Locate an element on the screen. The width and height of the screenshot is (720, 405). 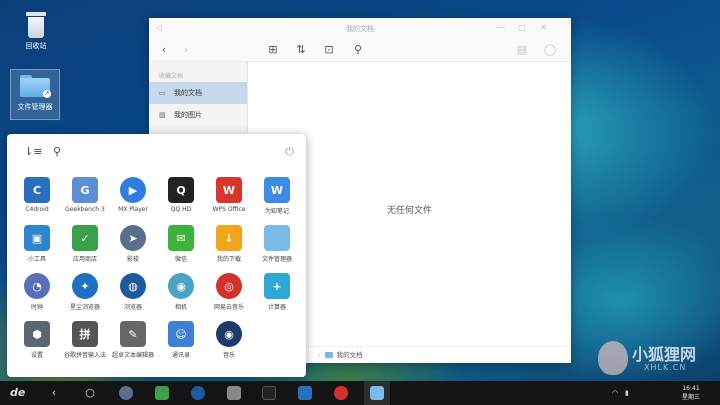
app-label: 设置 is located at coordinates (36, 355).